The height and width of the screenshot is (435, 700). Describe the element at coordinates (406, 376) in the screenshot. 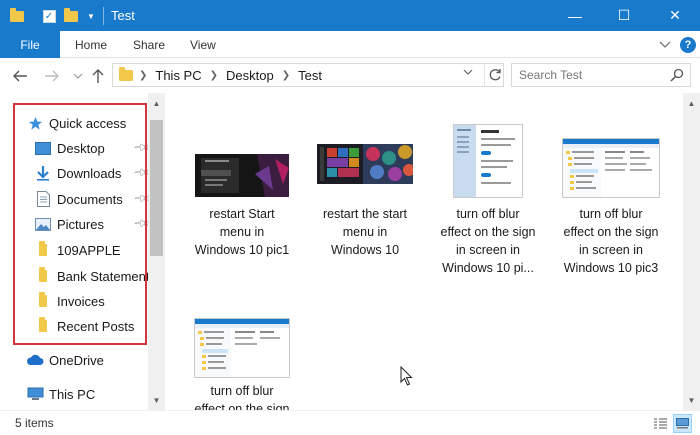

I see `mouse-cursor-icon` at that location.